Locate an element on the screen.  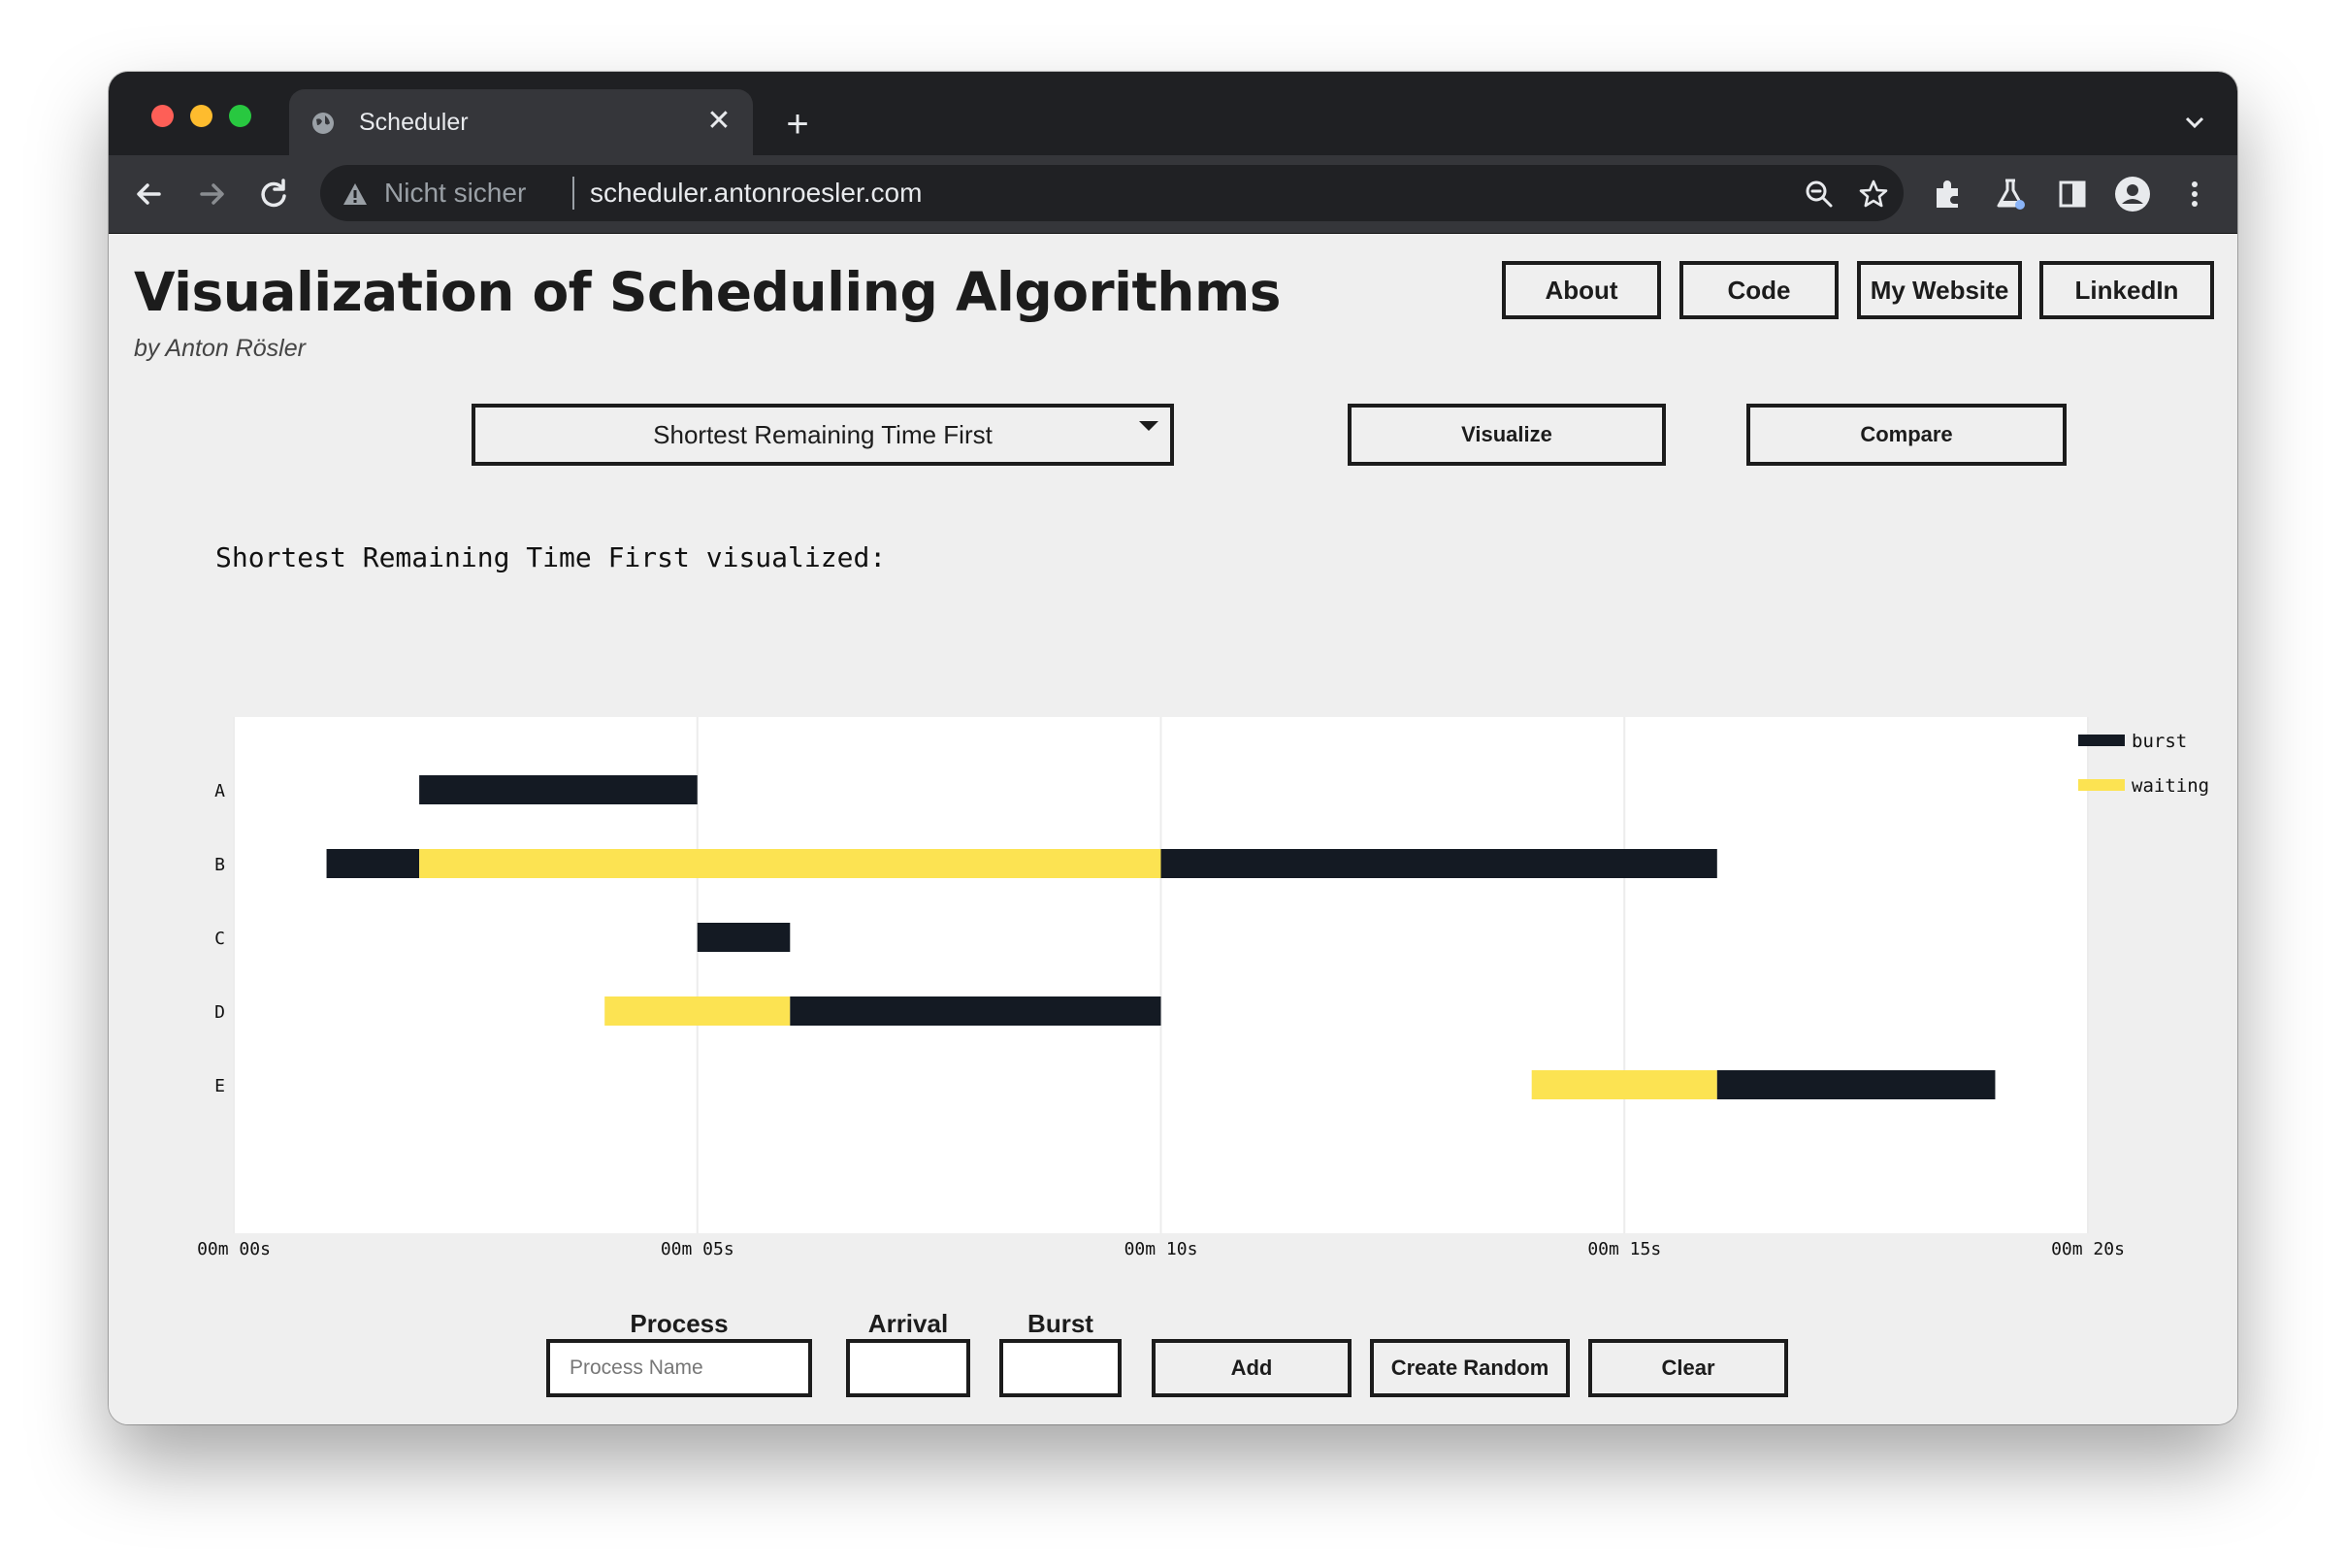
security-status: Nicht sicher is located at coordinates (455, 193).